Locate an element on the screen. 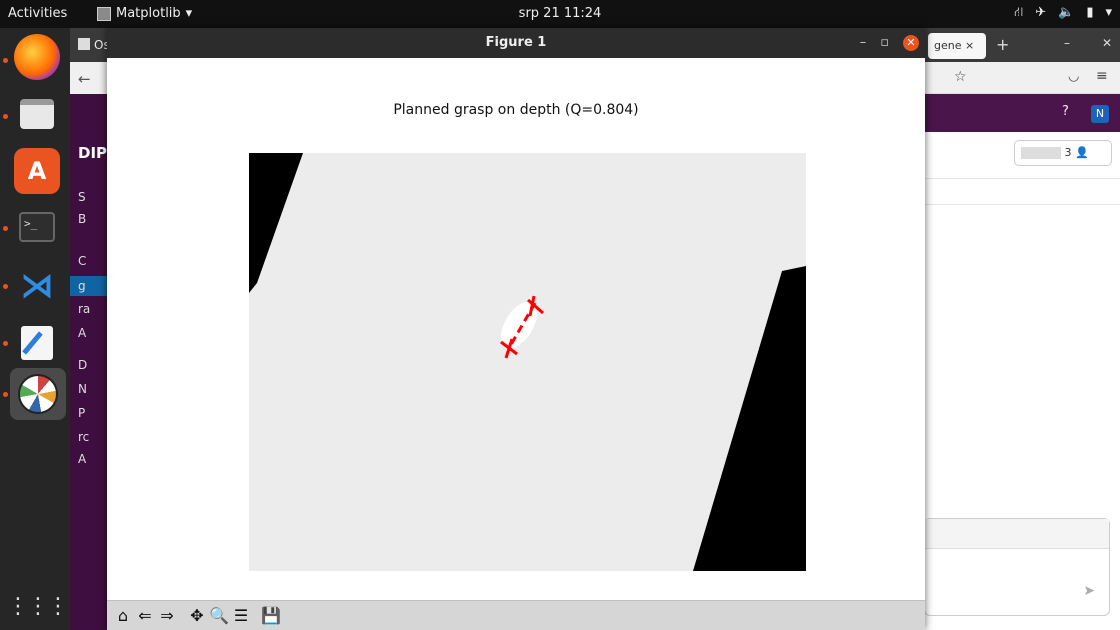 The image size is (1120, 630). sidebar-item: S is located at coordinates (82, 197).